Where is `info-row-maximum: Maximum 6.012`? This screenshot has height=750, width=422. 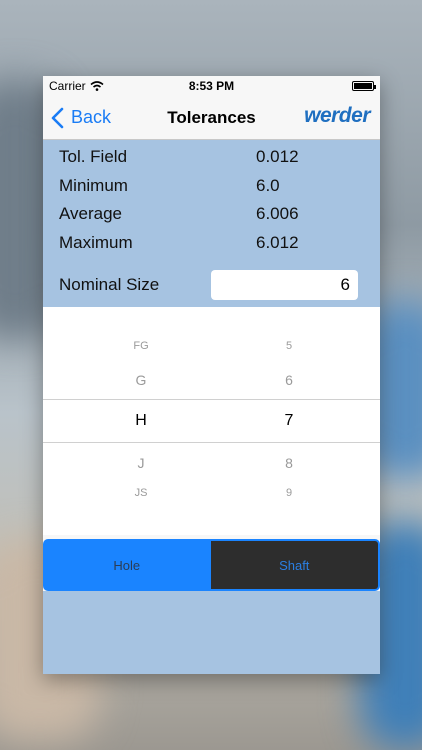
info-row-maximum: Maximum 6.012 is located at coordinates (211, 243).